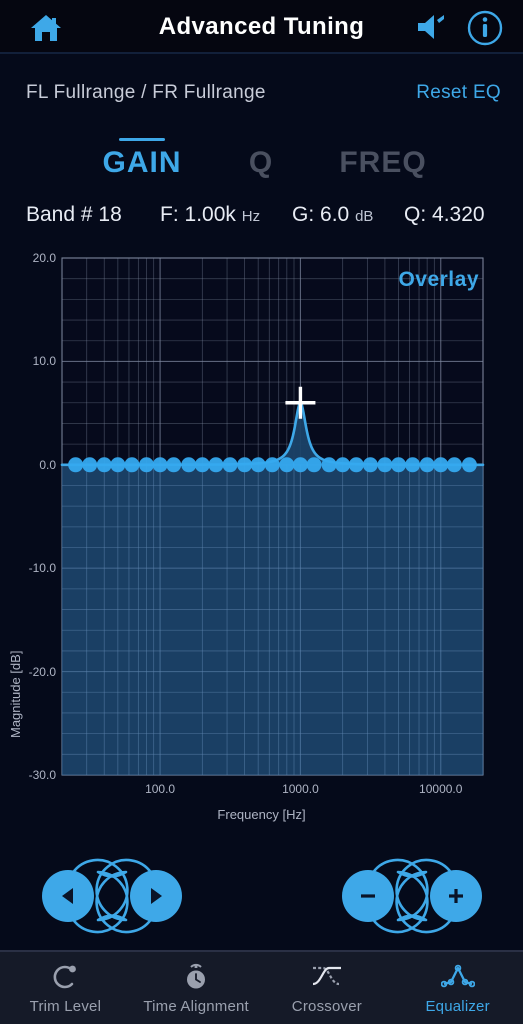  Describe the element at coordinates (47, 464) in the screenshot. I see `y-axis-tick: 0.0` at that location.